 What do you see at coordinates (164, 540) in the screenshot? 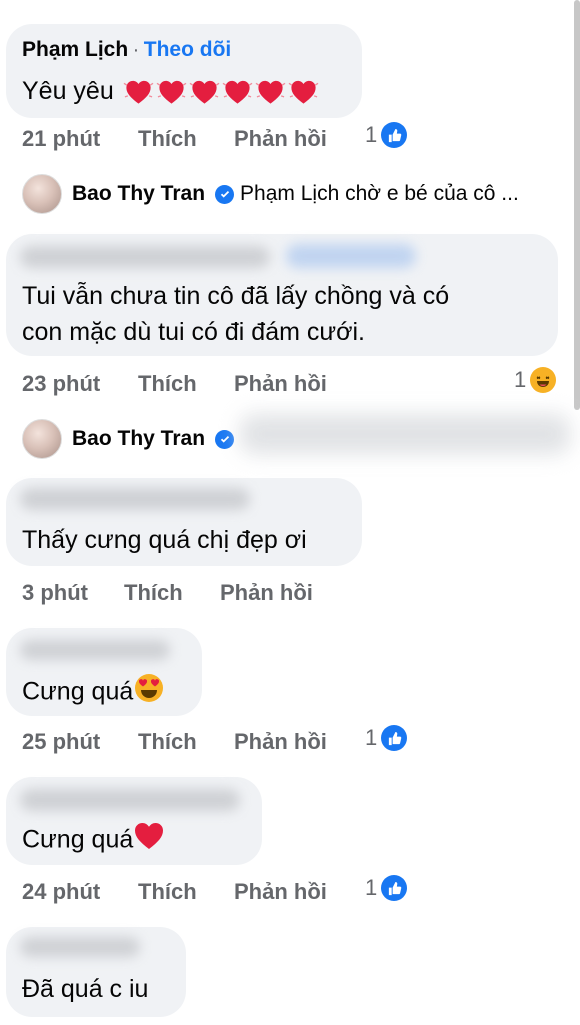
I see `comment-text: Thấy cưng quá chị đẹp ơi` at bounding box center [164, 540].